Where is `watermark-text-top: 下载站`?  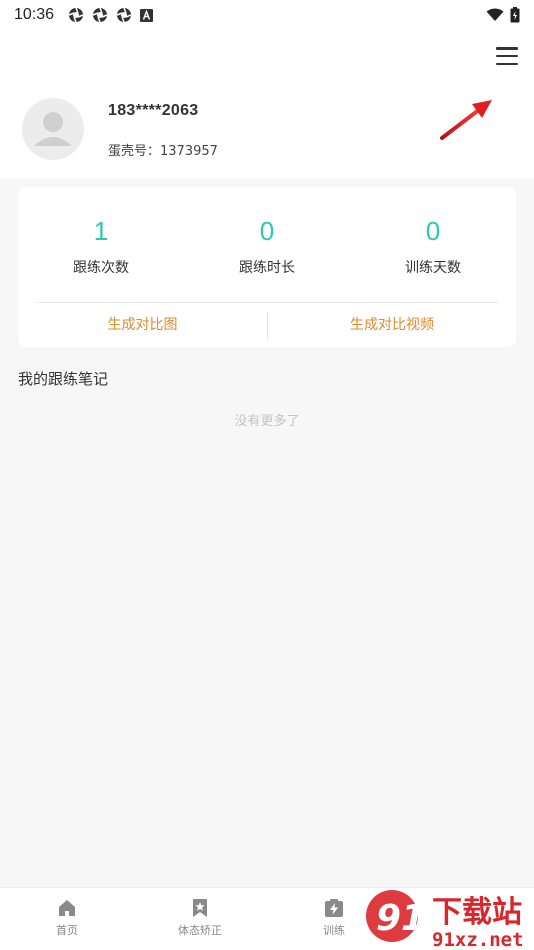
watermark-text-top: 下载站 is located at coordinates (477, 912).